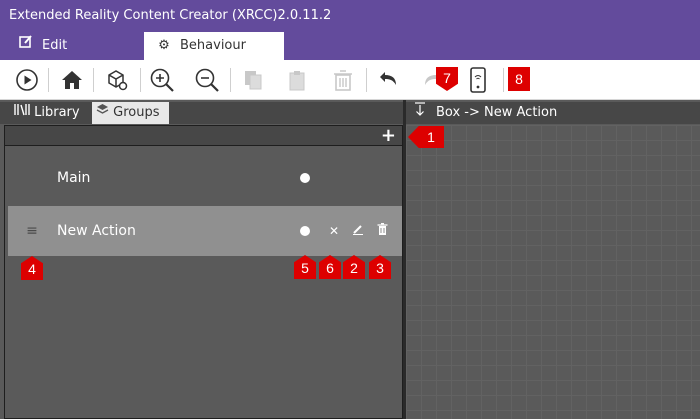  Describe the element at coordinates (24, 112) in the screenshot. I see `library-icon` at that location.